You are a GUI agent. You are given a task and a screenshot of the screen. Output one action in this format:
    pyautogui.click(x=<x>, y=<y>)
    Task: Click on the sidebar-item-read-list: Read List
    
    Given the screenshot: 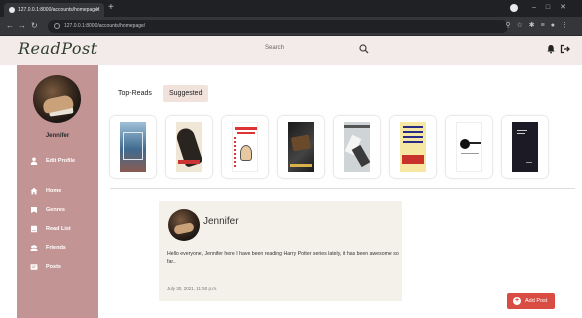 What is the action you would take?
    pyautogui.click(x=50, y=229)
    